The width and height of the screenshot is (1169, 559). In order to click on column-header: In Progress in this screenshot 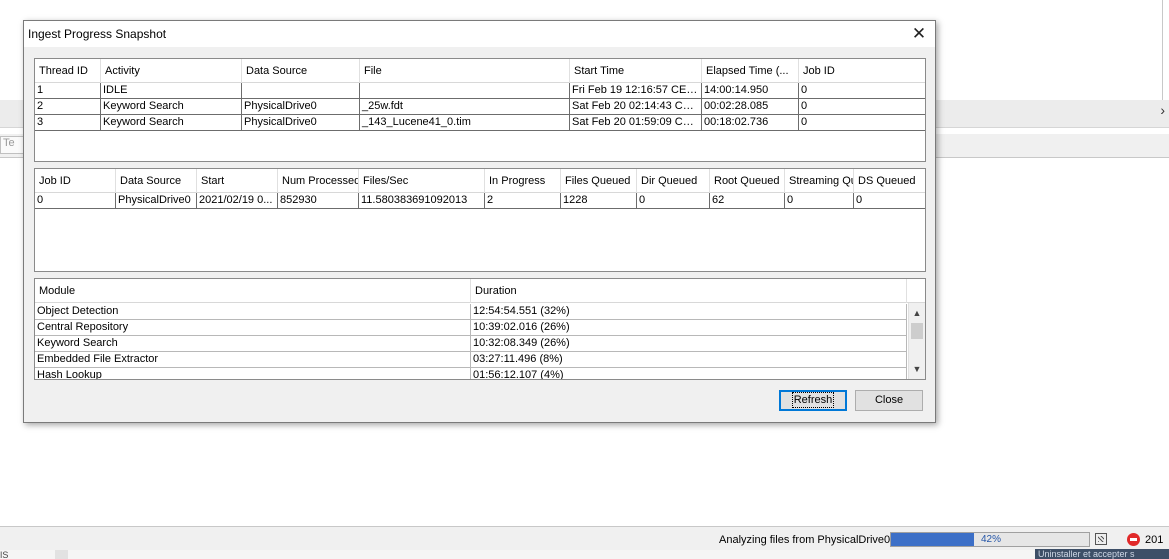, I will do `click(523, 181)`.